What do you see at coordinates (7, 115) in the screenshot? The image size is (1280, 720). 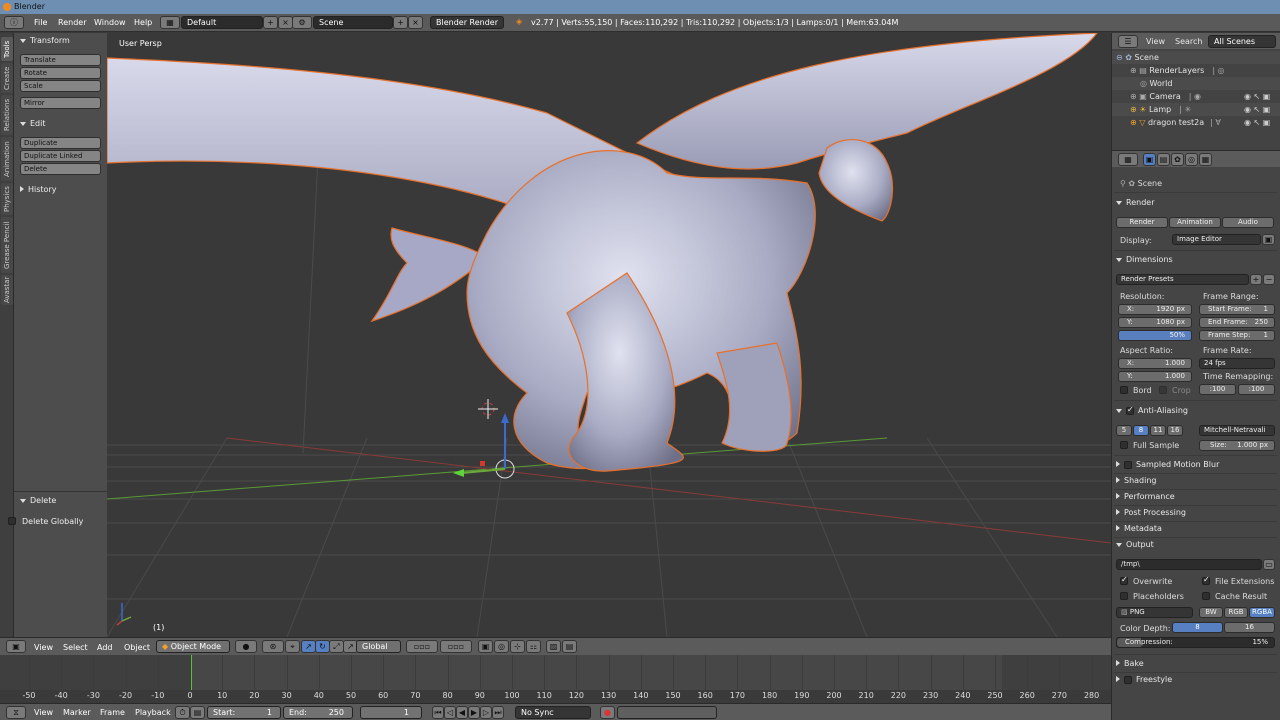 I see `tab-relations: Relations` at bounding box center [7, 115].